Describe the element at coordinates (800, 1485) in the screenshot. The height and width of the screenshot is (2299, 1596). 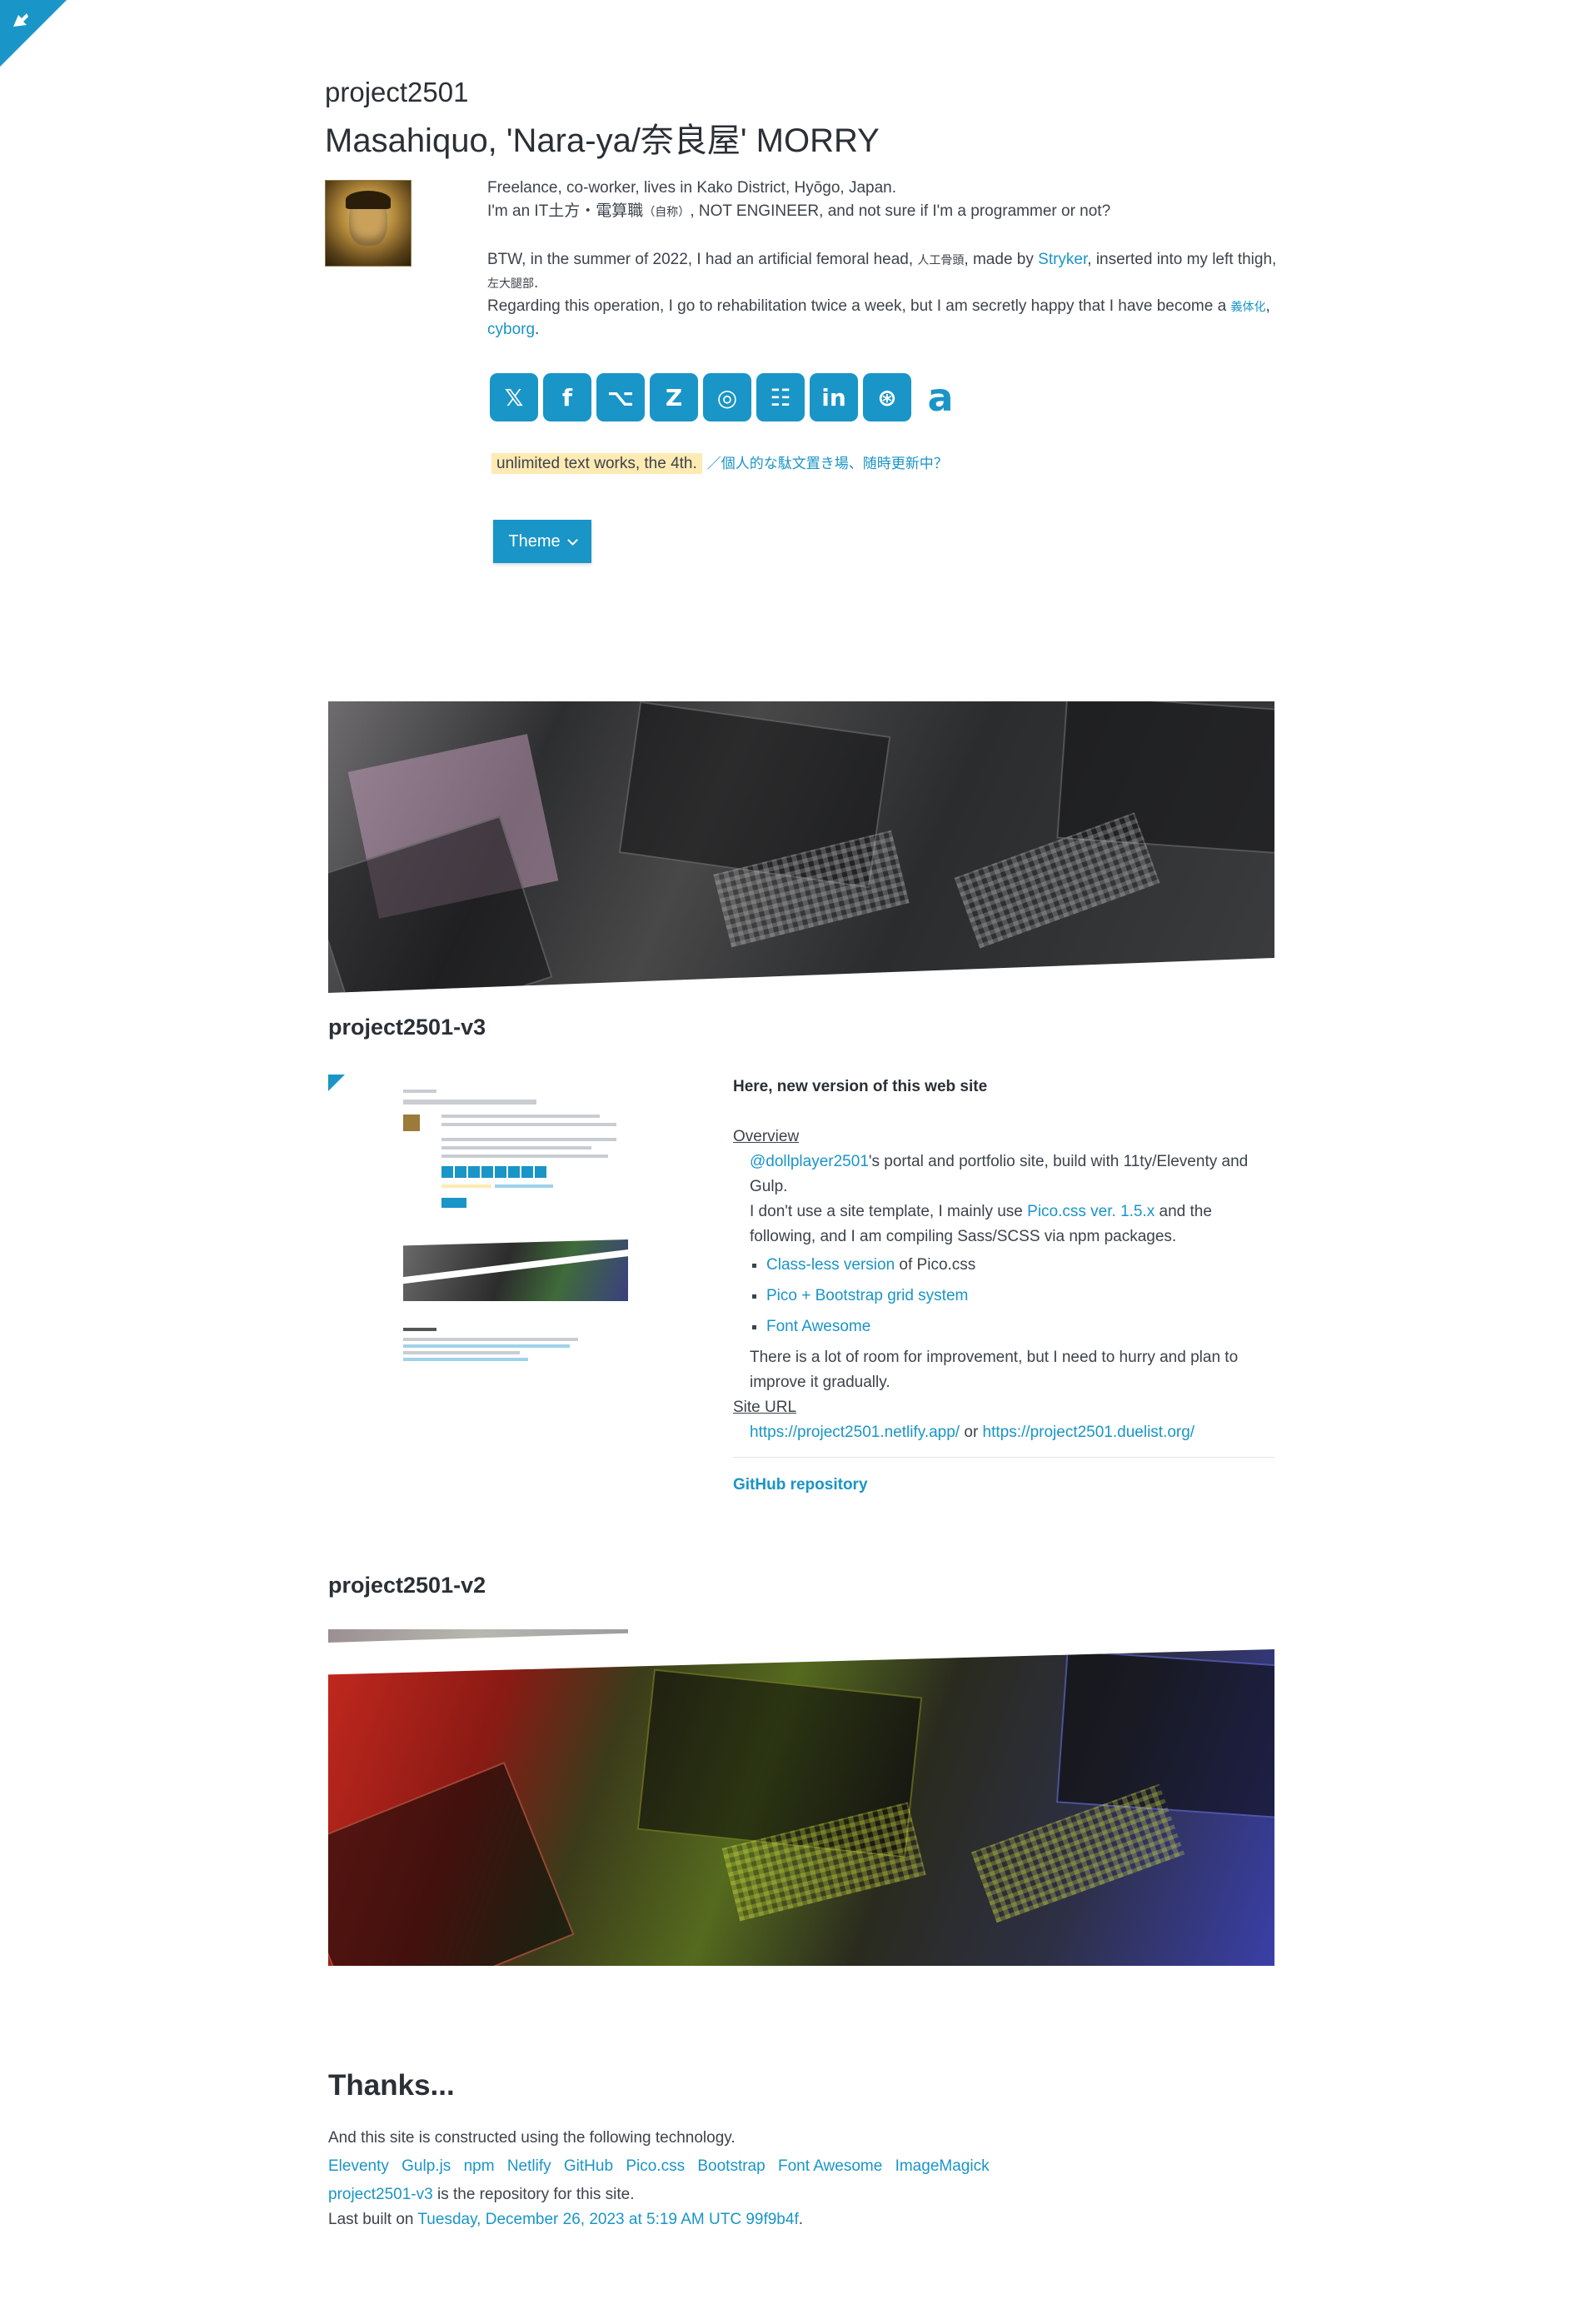
I see `github-repository-link: GitHub repository` at that location.